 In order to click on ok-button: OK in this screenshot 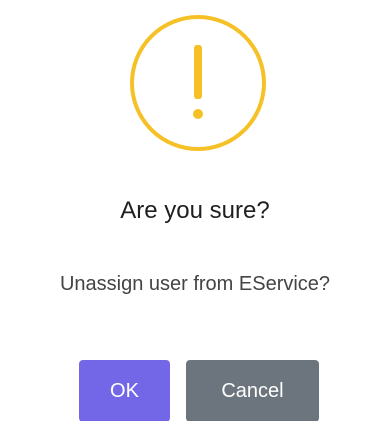, I will do `click(124, 390)`.